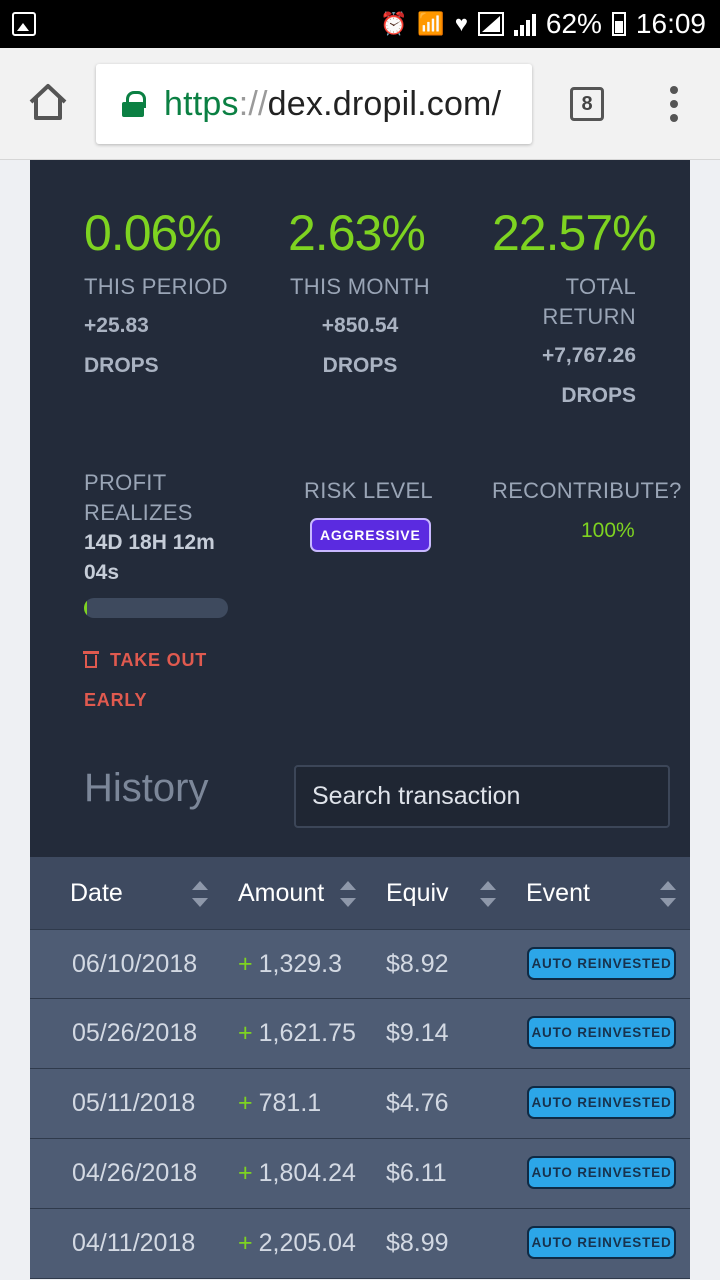  What do you see at coordinates (297, 1172) in the screenshot?
I see `cell-amount: +1,804.24` at bounding box center [297, 1172].